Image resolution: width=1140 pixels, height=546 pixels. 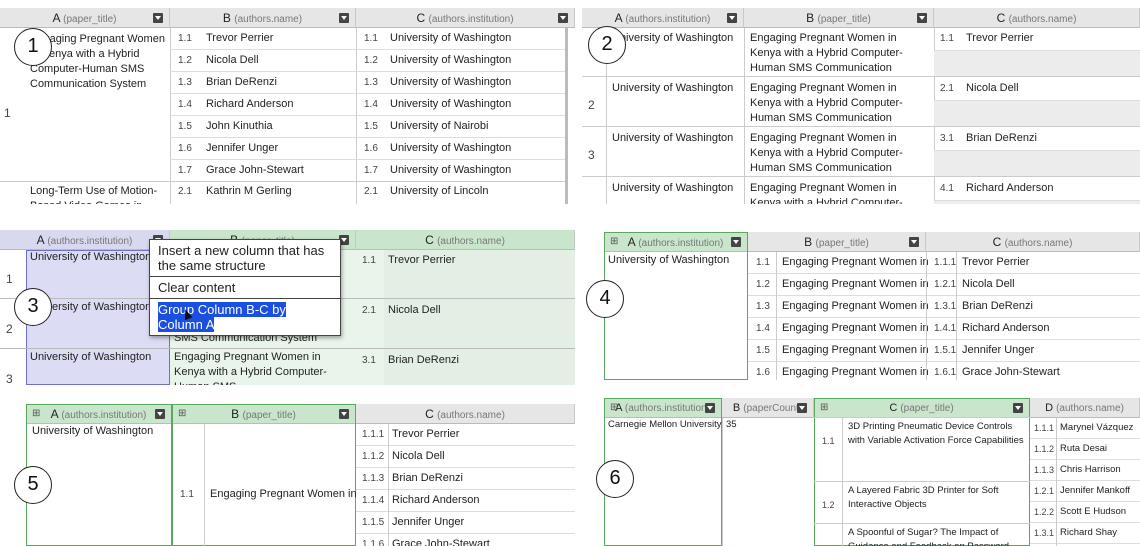 What do you see at coordinates (763, 328) in the screenshot?
I see `row-index: 1.4` at bounding box center [763, 328].